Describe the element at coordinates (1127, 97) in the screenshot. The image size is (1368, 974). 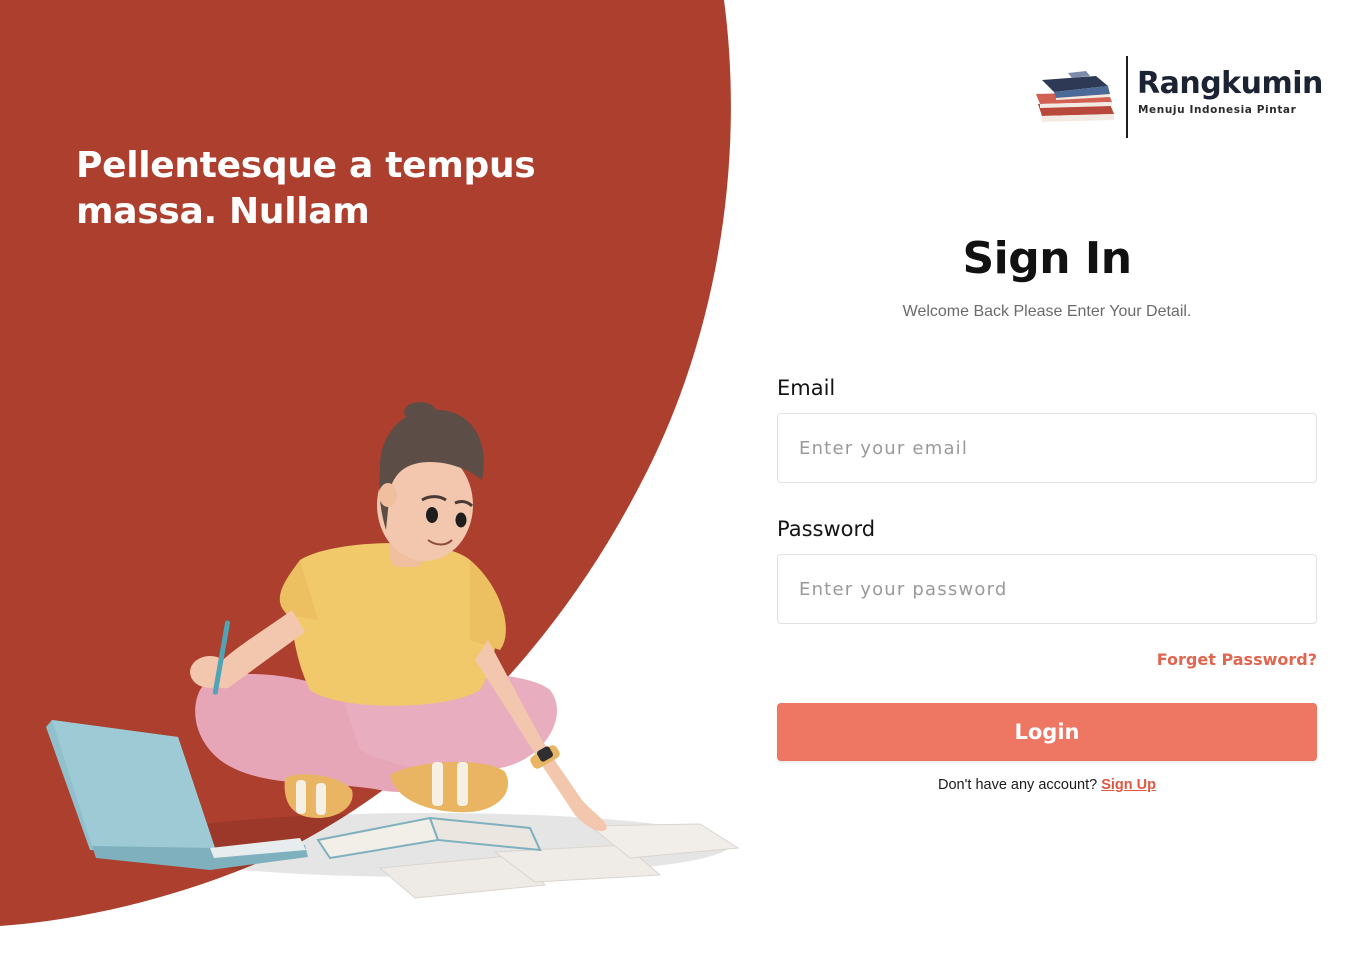
I see `brand-divider` at that location.